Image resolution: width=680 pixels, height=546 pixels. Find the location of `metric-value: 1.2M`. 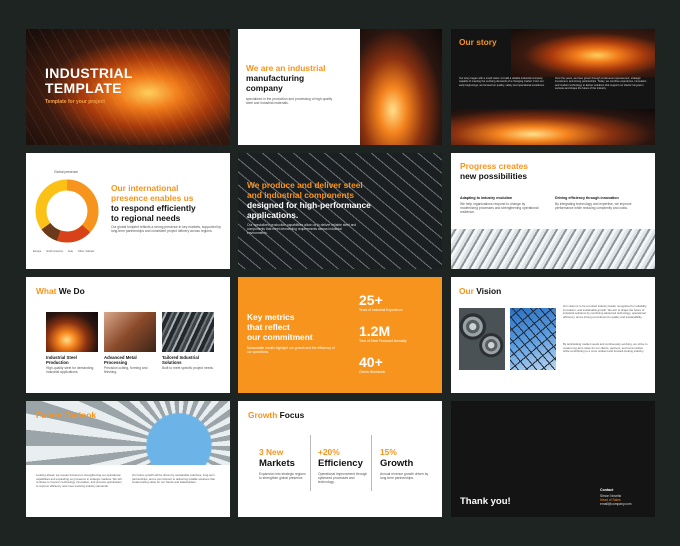

metric-value: 1.2M is located at coordinates (375, 331).